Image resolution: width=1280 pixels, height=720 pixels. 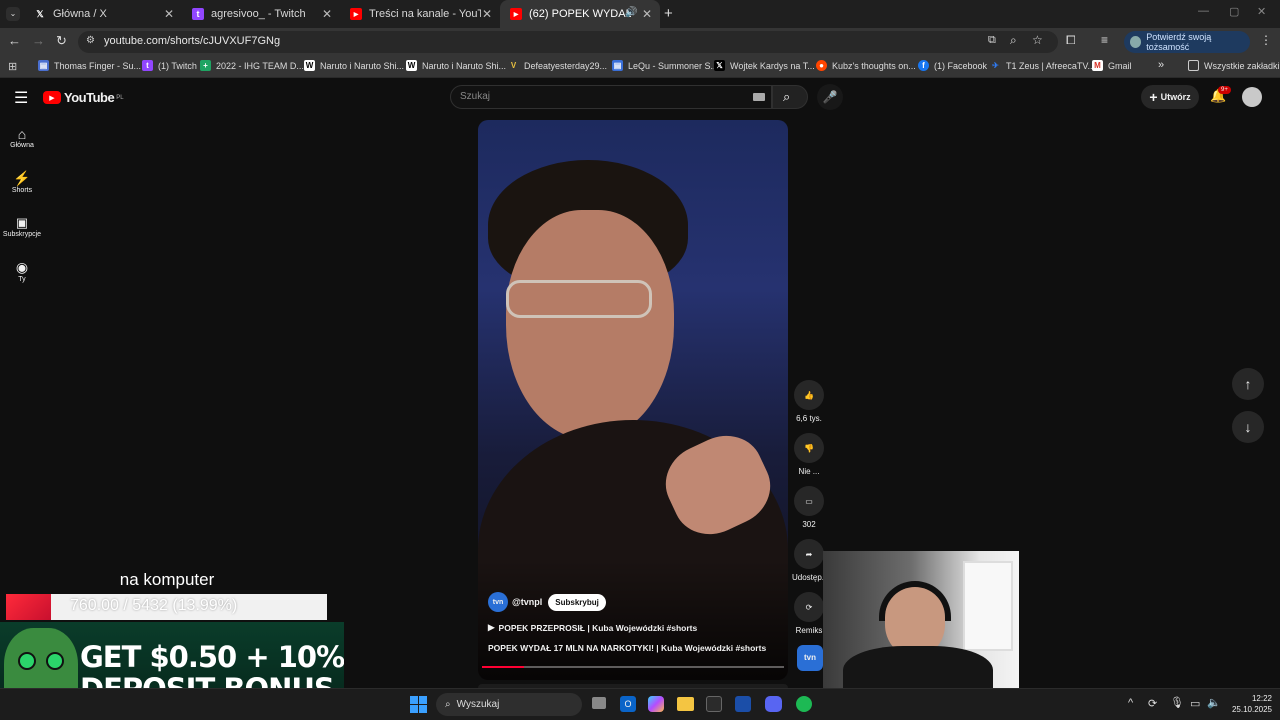 What do you see at coordinates (809, 507) in the screenshot?
I see `comments-button: ▭ 302` at bounding box center [809, 507].